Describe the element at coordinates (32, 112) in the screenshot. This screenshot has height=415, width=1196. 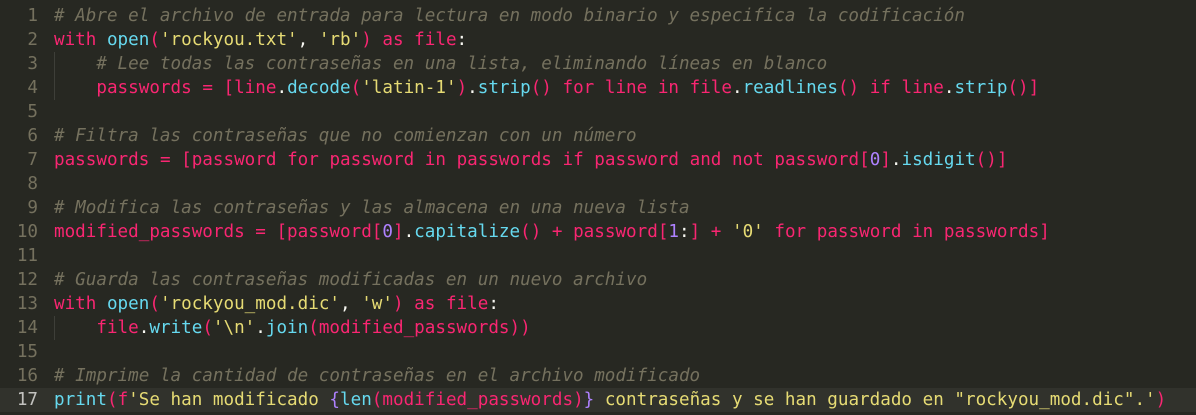
I see `line-number: 5` at that location.